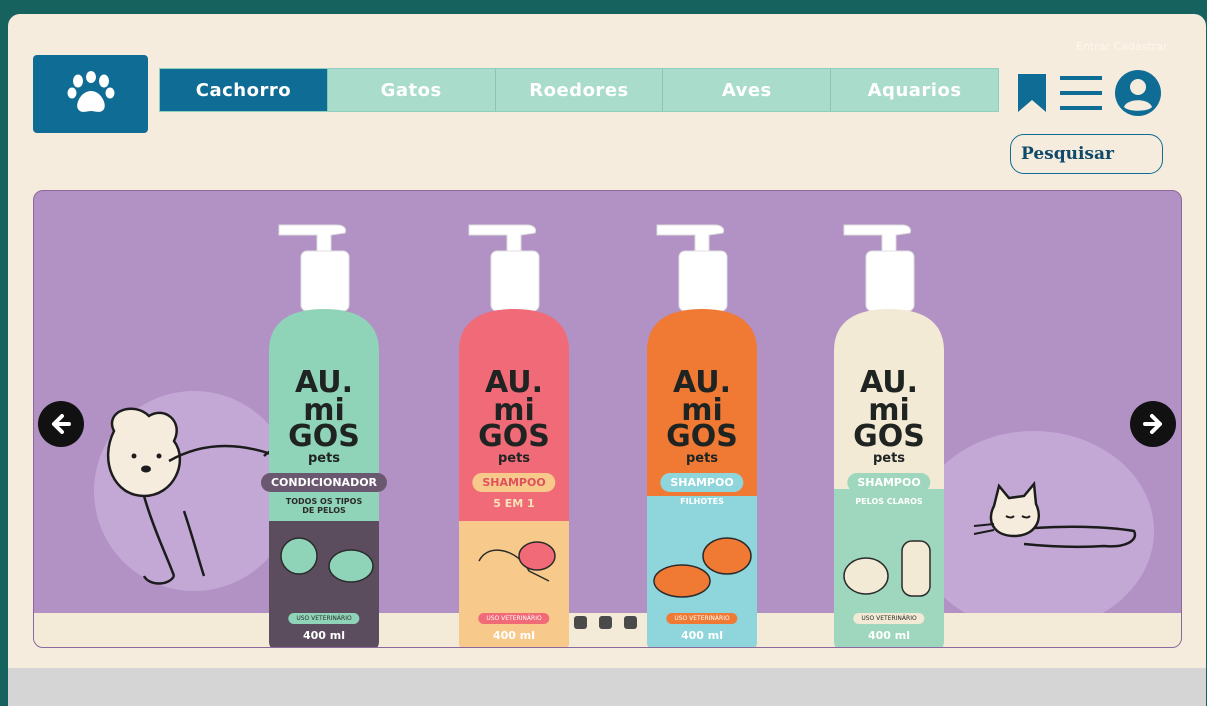 Image resolution: width=1207 pixels, height=706 pixels. Describe the element at coordinates (607, 687) in the screenshot. I see `bottom-bar` at that location.